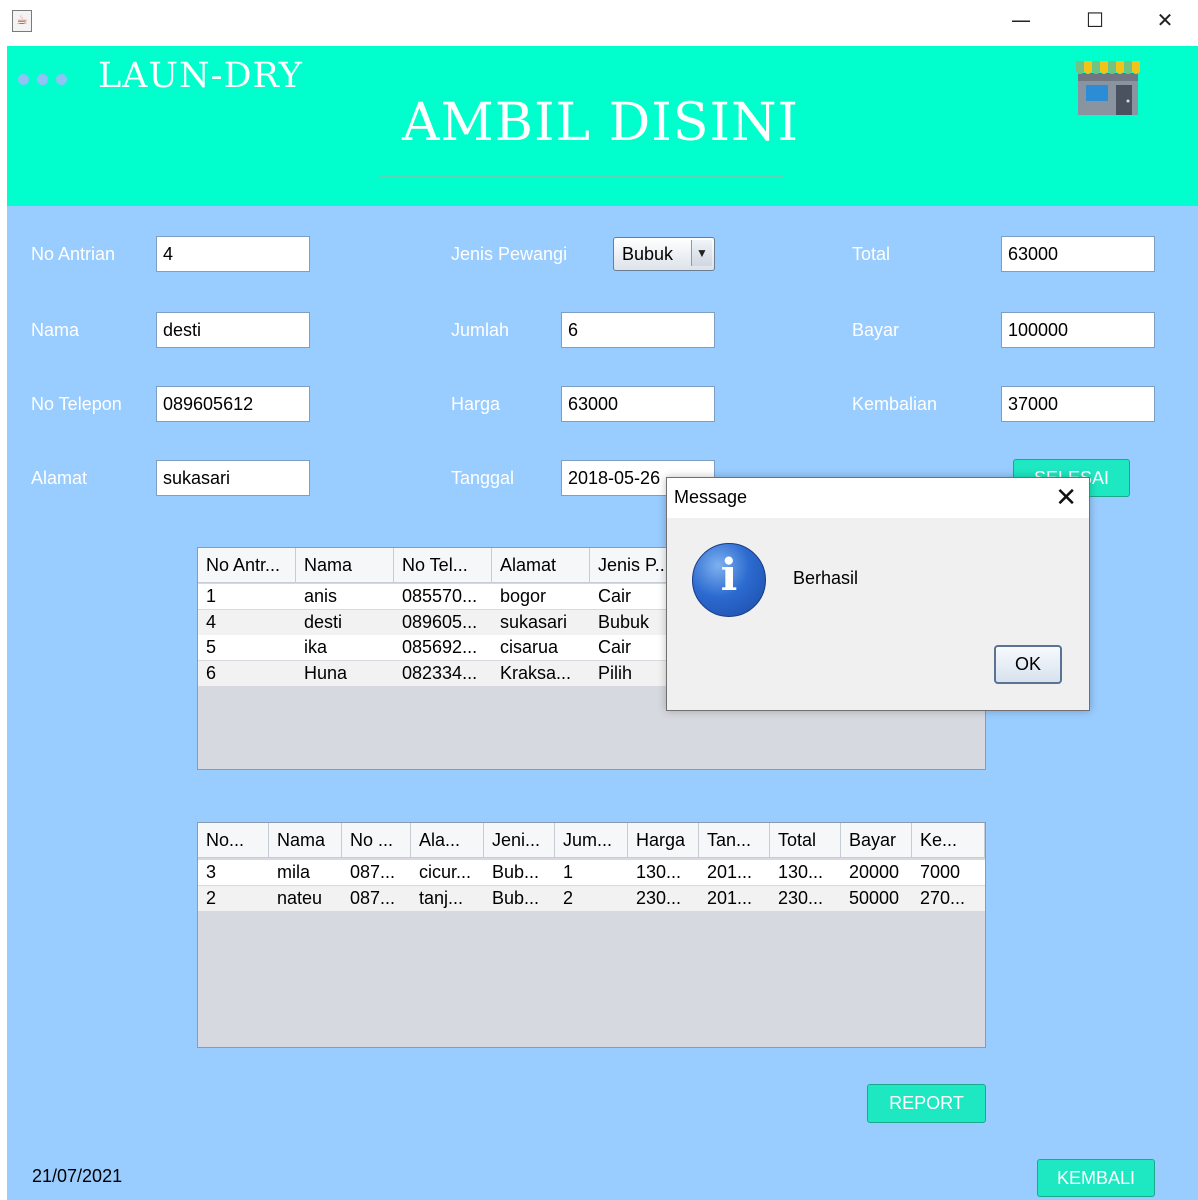 This screenshot has height=1200, width=1198. What do you see at coordinates (211, 621) in the screenshot?
I see `table-cell: 4` at bounding box center [211, 621].